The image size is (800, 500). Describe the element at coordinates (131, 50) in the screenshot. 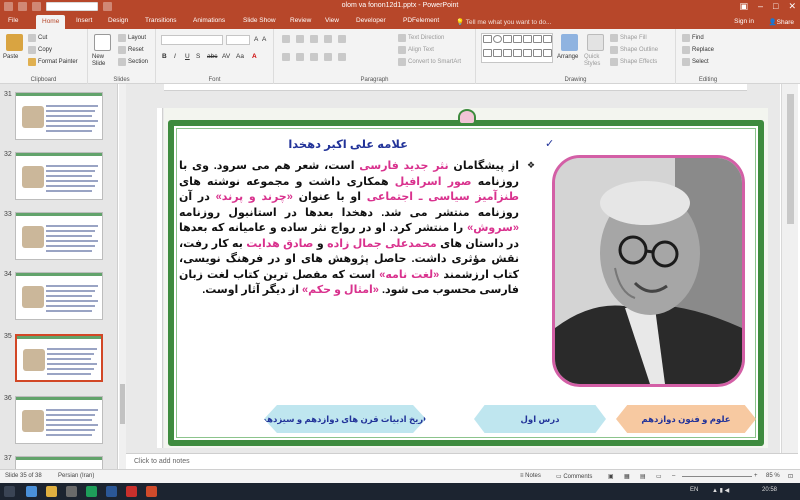

I see `reset-button: Reset` at that location.